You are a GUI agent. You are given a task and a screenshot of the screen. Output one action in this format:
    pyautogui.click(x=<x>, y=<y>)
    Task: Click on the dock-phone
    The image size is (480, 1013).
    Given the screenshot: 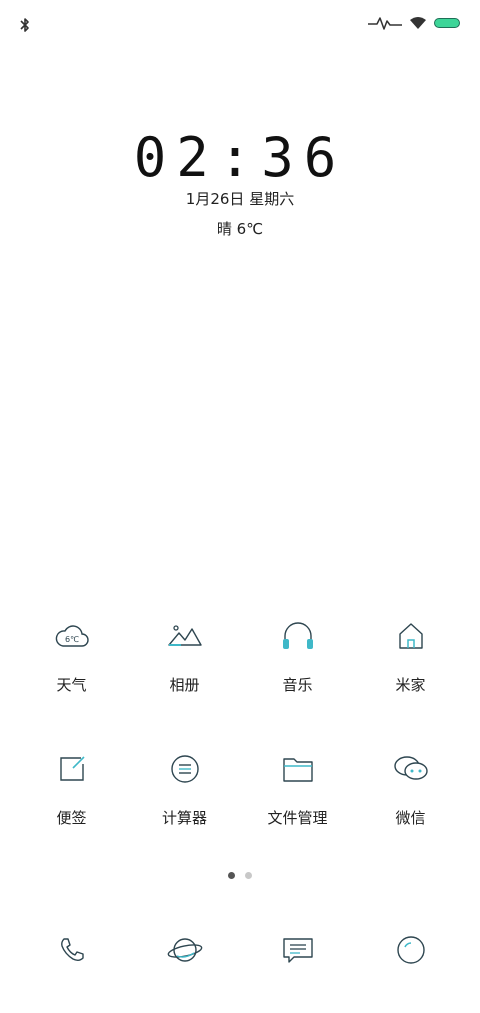 What is the action you would take?
    pyautogui.click(x=71, y=948)
    